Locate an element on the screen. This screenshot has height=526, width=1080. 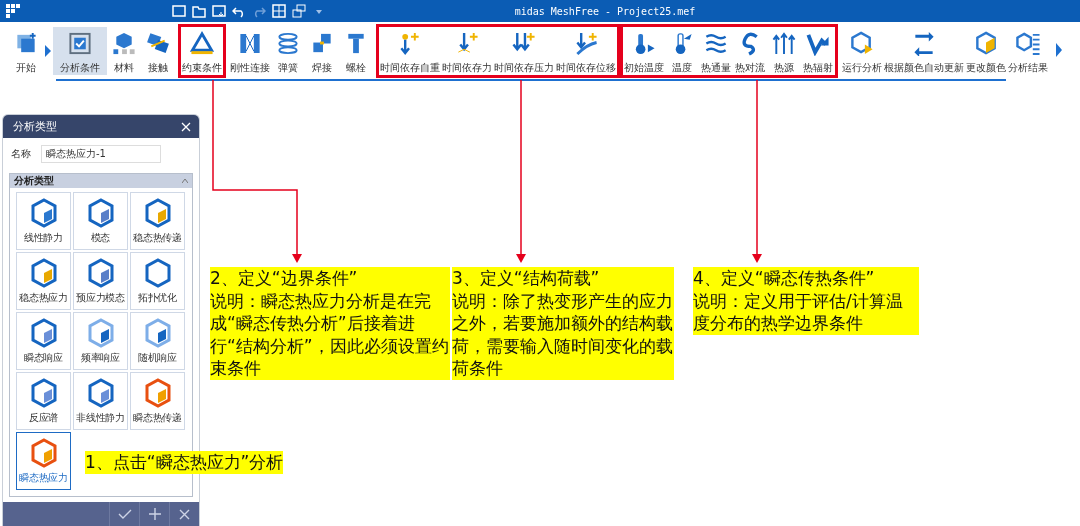
ribbon-button: 焊接 is located at coordinates (322, 51).